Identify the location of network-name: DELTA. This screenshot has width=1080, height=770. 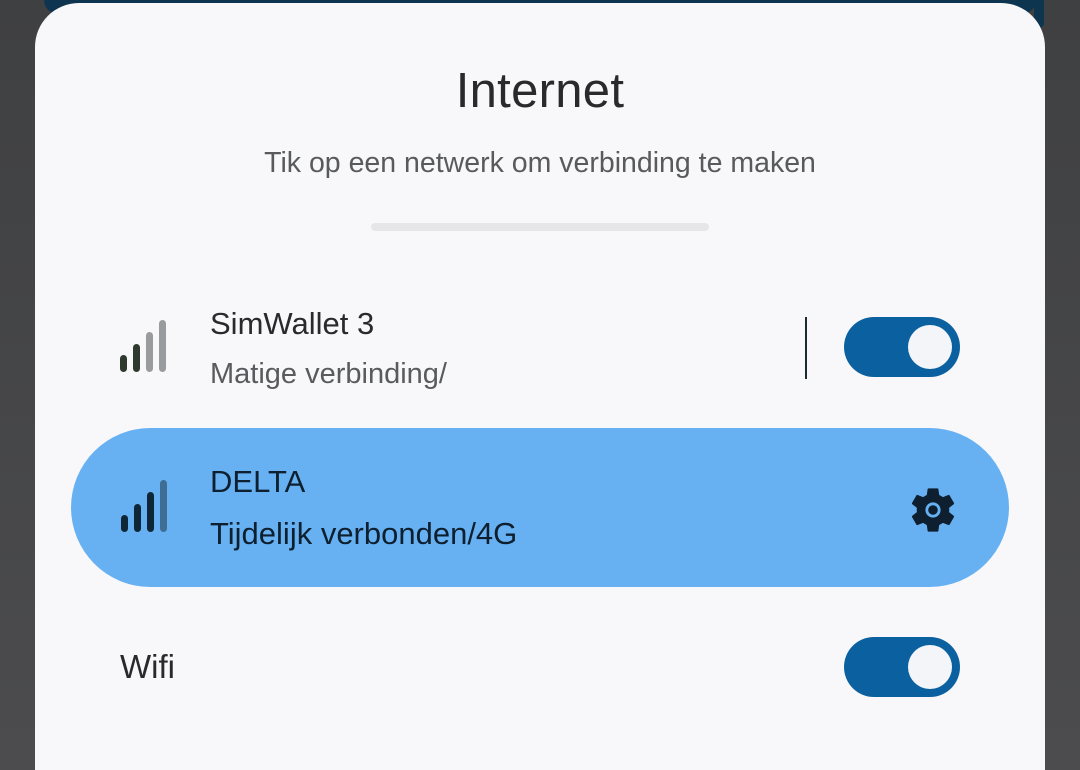
(258, 481).